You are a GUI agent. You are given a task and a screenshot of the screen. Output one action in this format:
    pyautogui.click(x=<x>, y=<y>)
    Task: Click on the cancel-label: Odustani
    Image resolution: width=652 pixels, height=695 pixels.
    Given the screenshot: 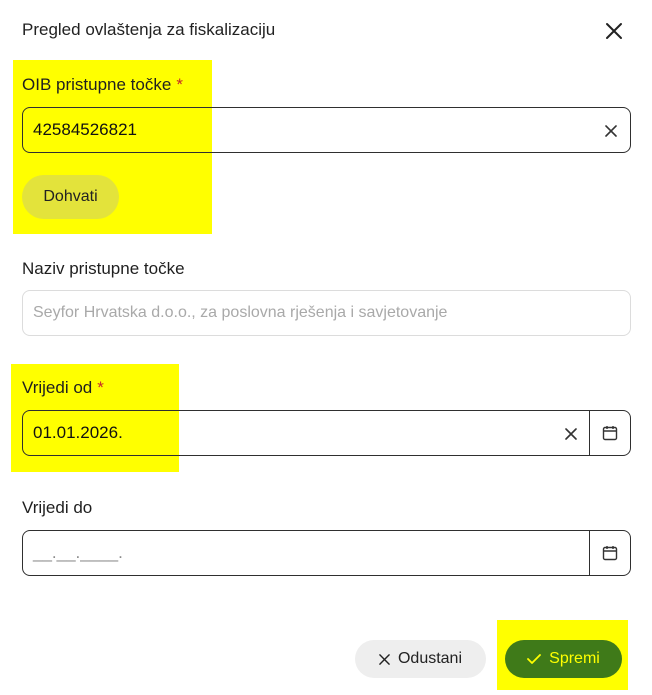 What is the action you would take?
    pyautogui.click(x=430, y=658)
    